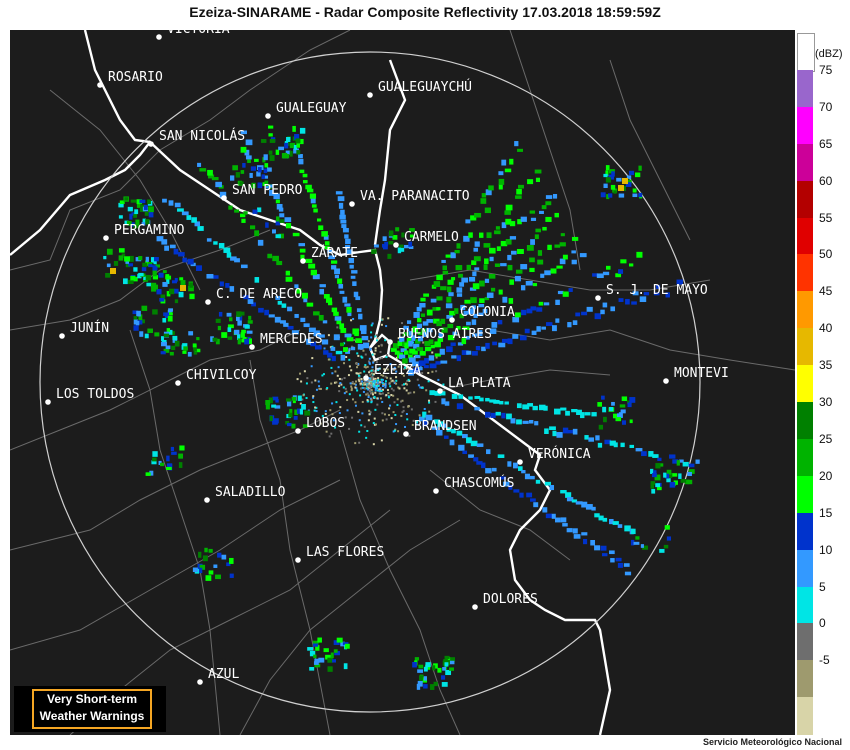 The image size is (850, 750). I want to click on city-label: COLONIA, so click(487, 312).